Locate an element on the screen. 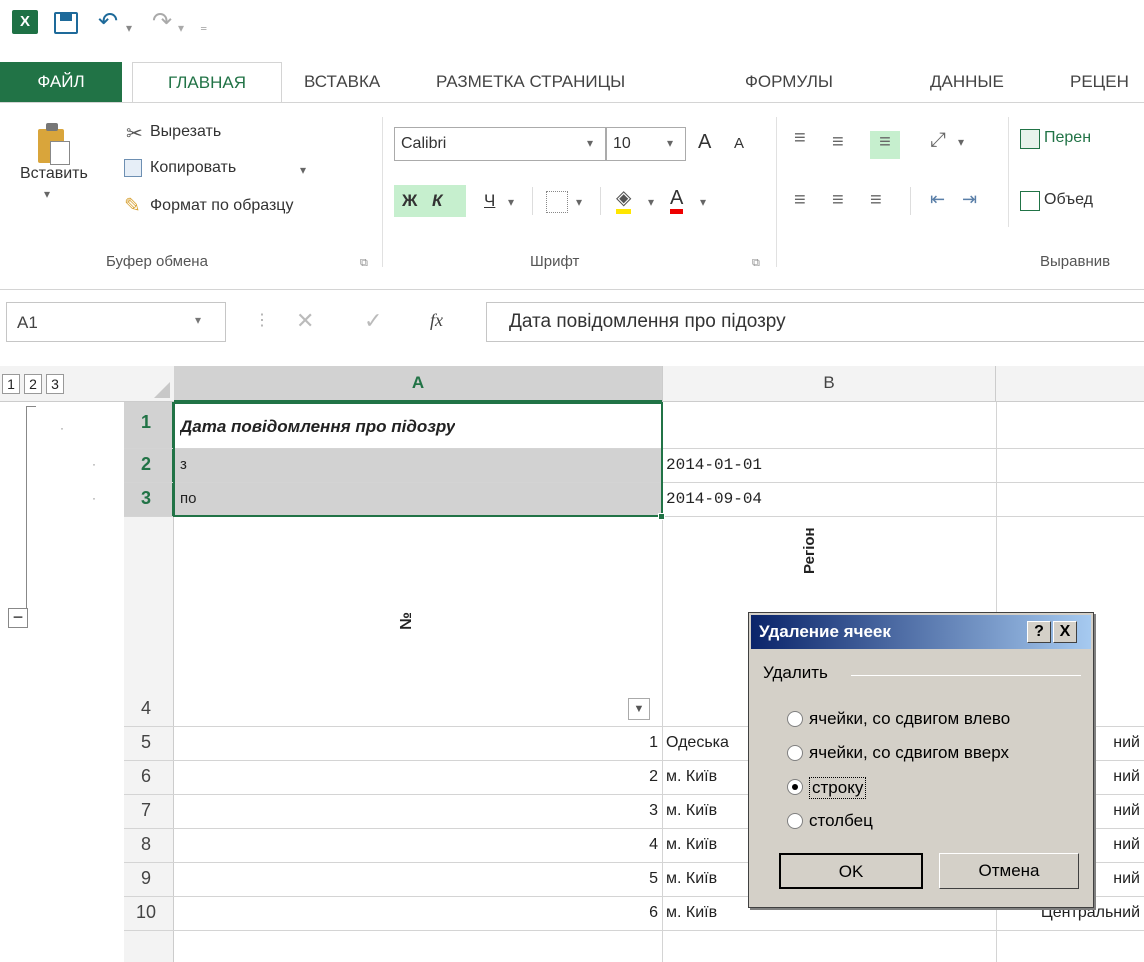 The image size is (1144, 962). save-icon is located at coordinates (66, 23).